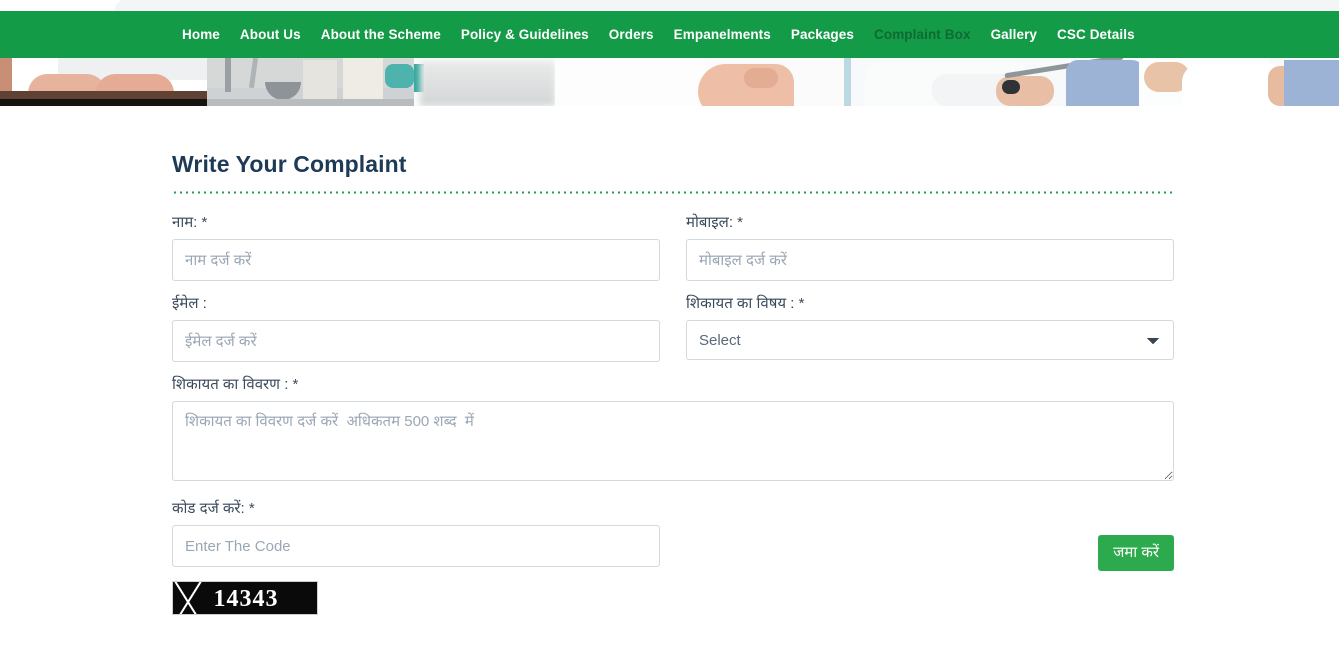  Describe the element at coordinates (673, 570) in the screenshot. I see `code-captcha-row: 14343 जमा करें` at that location.